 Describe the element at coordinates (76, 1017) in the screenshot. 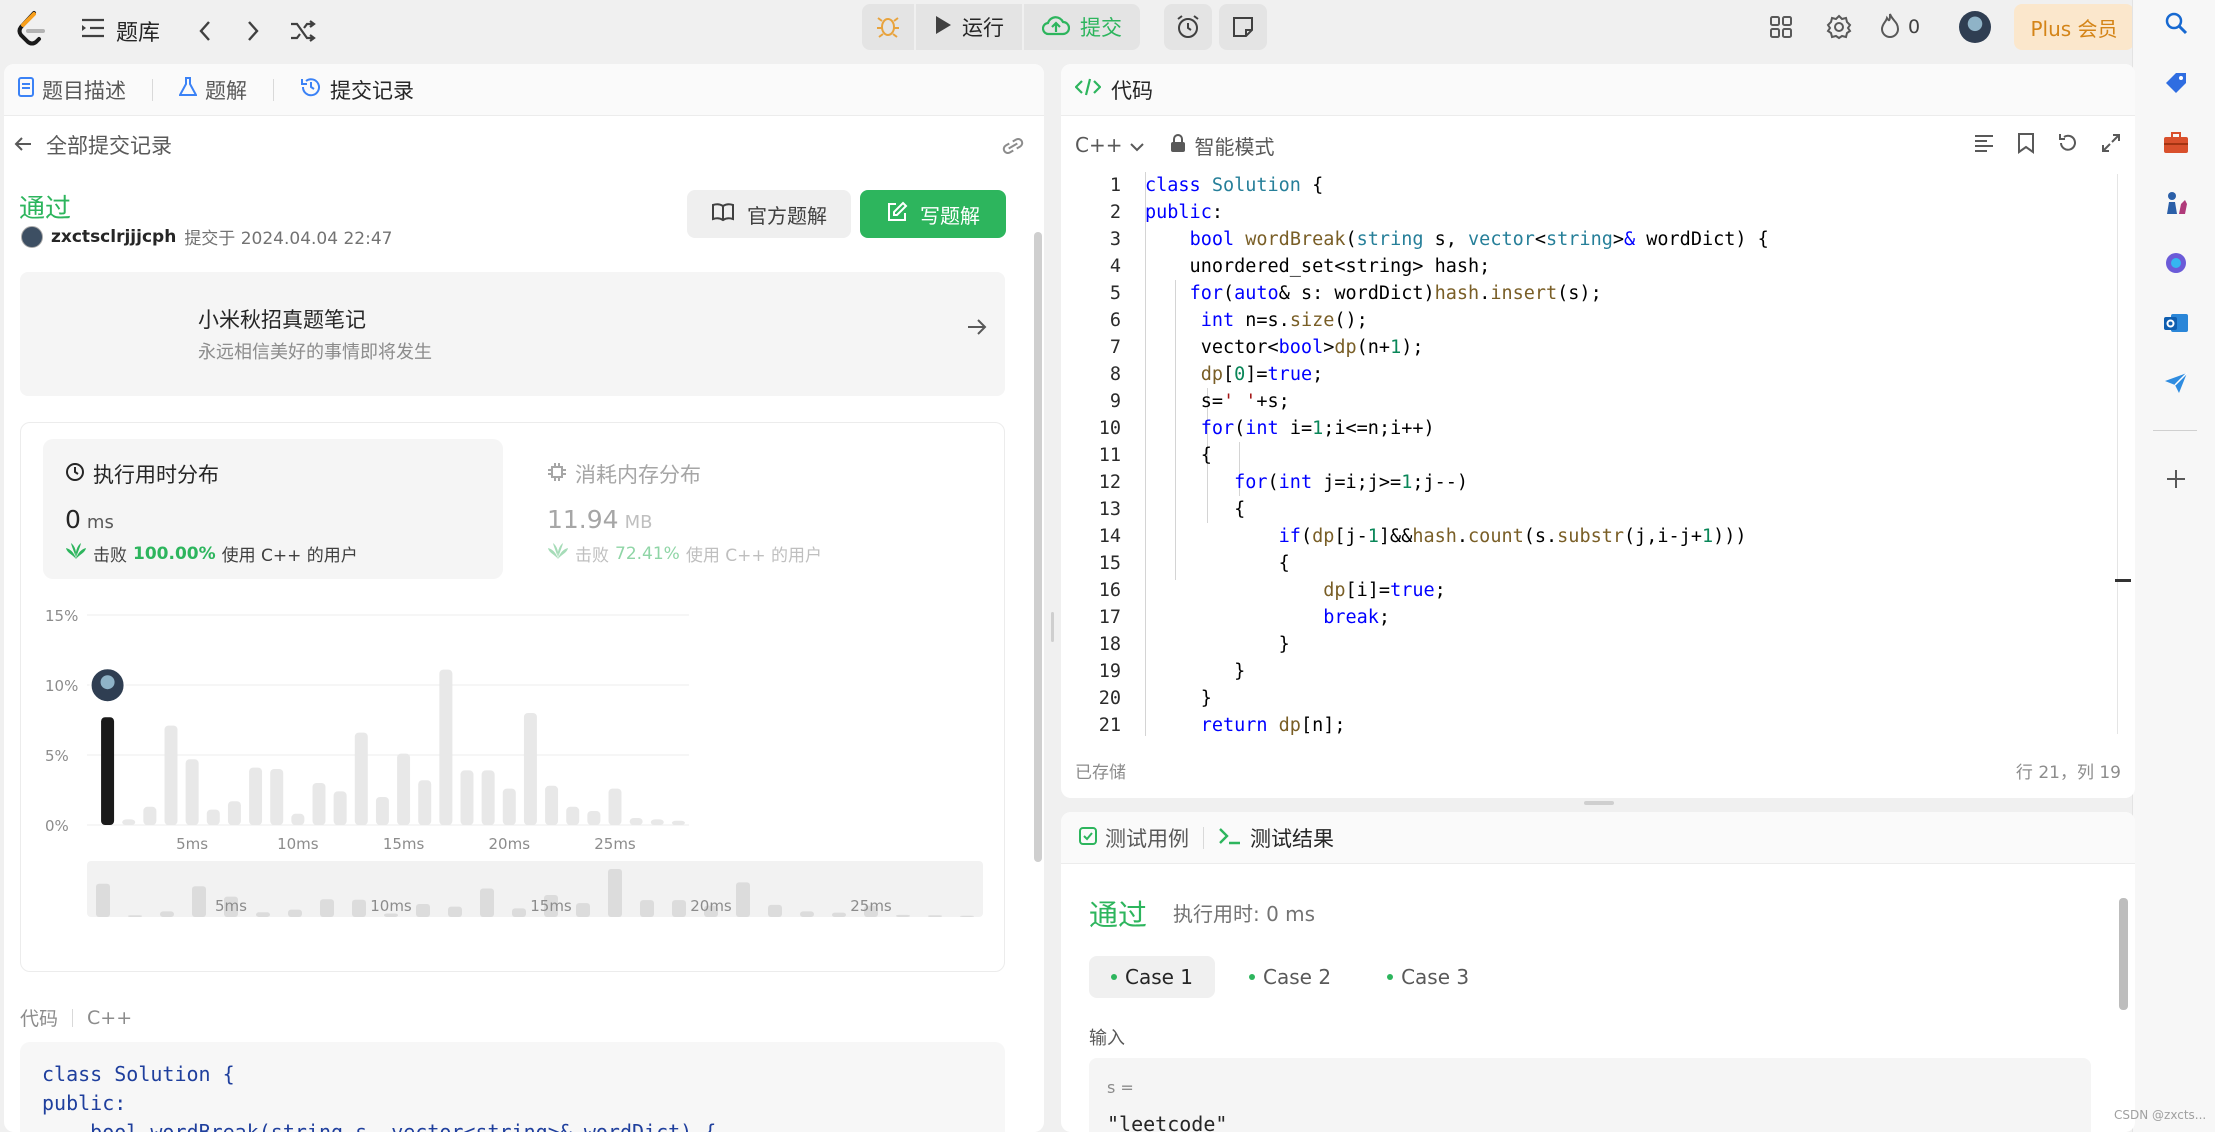

I see `code-section-label: 代码 C++` at that location.